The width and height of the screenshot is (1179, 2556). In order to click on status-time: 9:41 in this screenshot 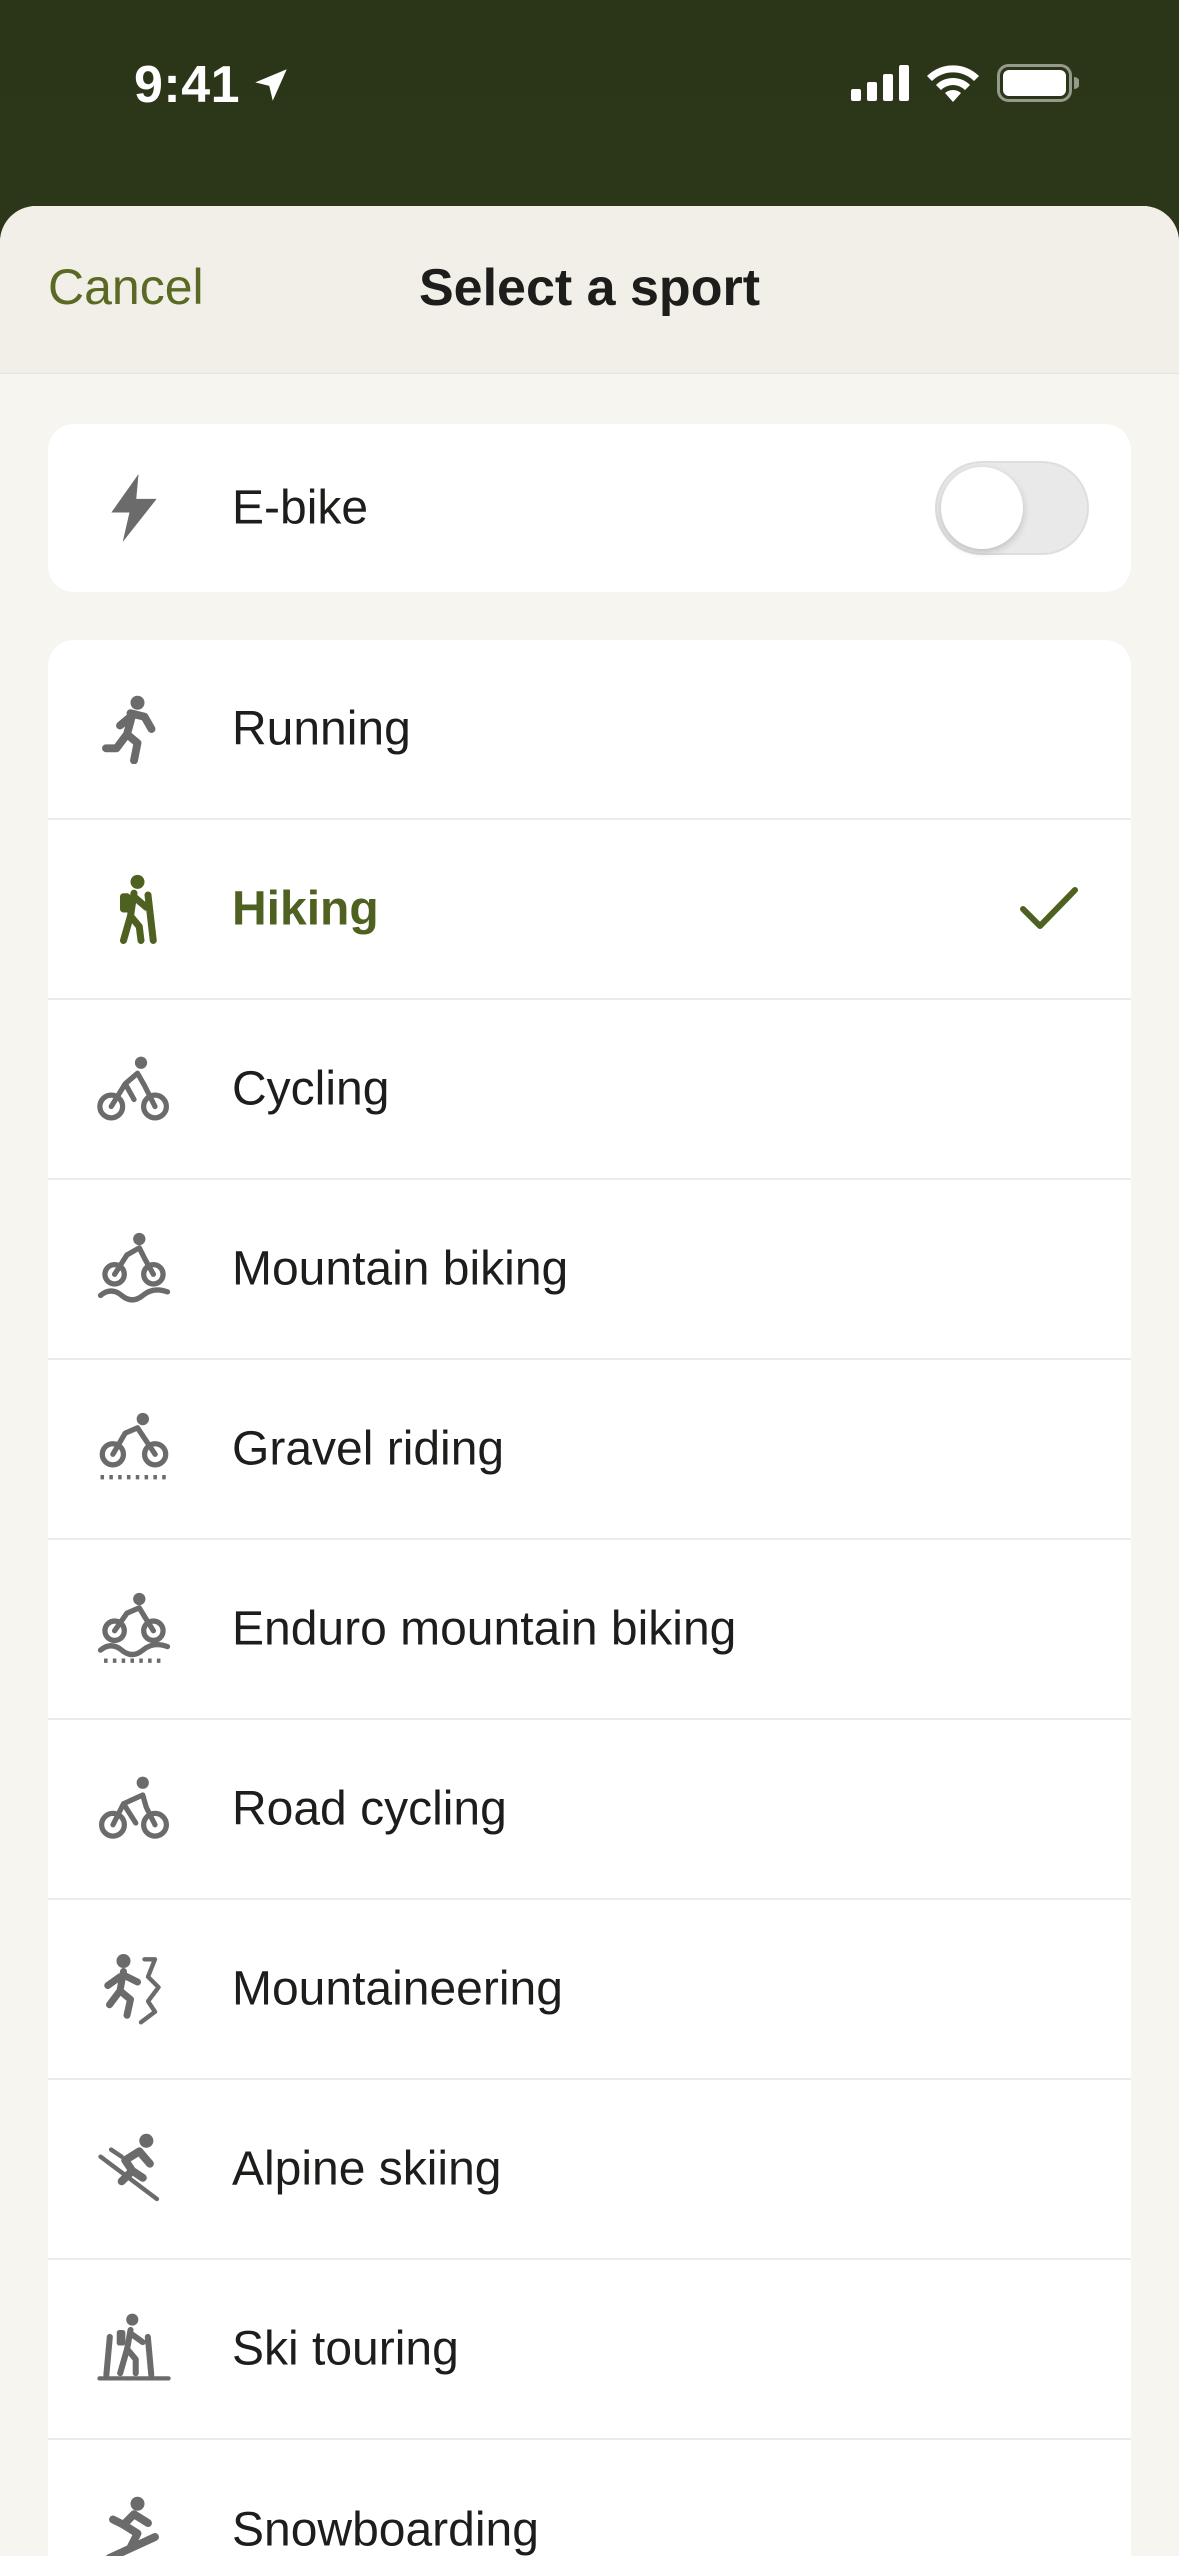, I will do `click(213, 85)`.